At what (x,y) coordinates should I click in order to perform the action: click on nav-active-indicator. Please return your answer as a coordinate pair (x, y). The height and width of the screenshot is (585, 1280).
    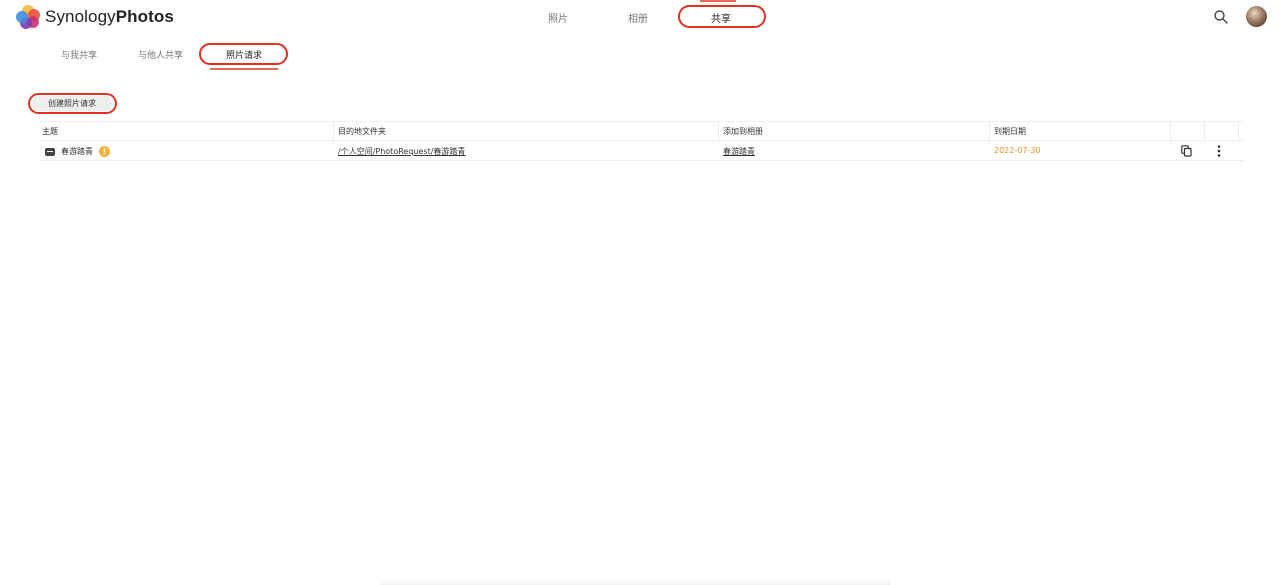
    Looking at the image, I should click on (718, 1).